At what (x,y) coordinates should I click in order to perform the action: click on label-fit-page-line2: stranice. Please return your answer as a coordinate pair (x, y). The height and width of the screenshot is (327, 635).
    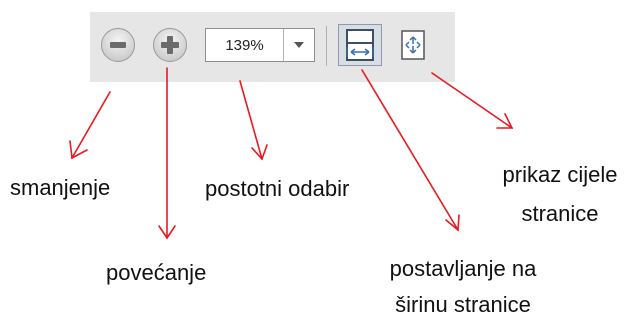
    Looking at the image, I should click on (560, 213).